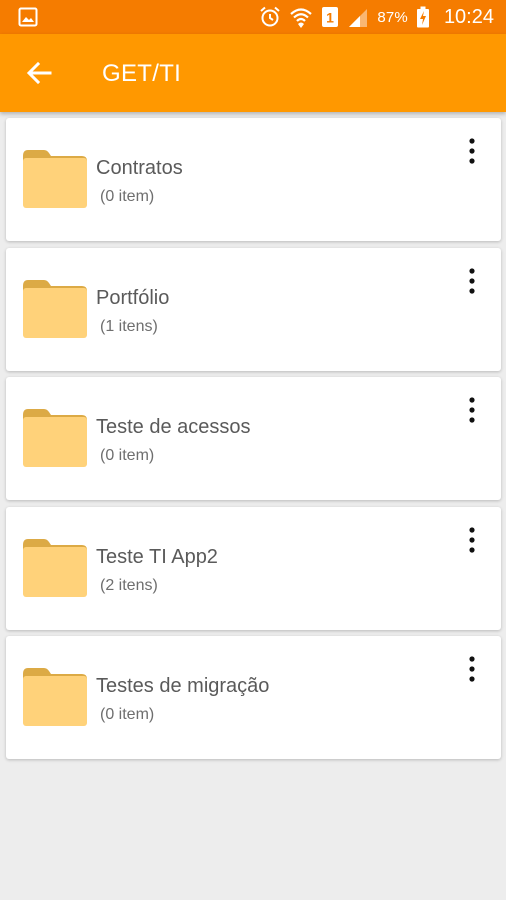 This screenshot has height=900, width=506. I want to click on image-notification-icon, so click(28, 17).